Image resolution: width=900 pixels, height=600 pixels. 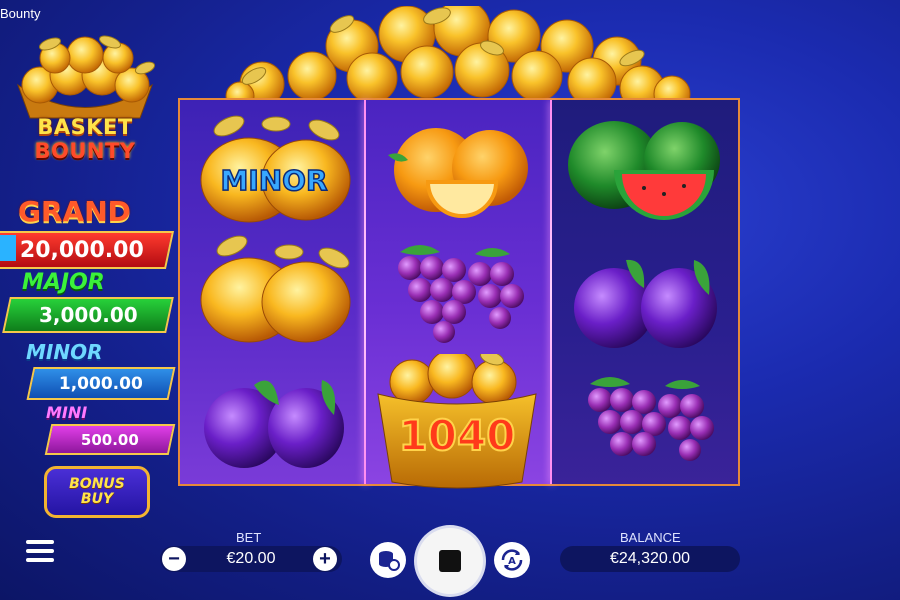 I want to click on reel-1: MINOR, so click(x=272, y=292).